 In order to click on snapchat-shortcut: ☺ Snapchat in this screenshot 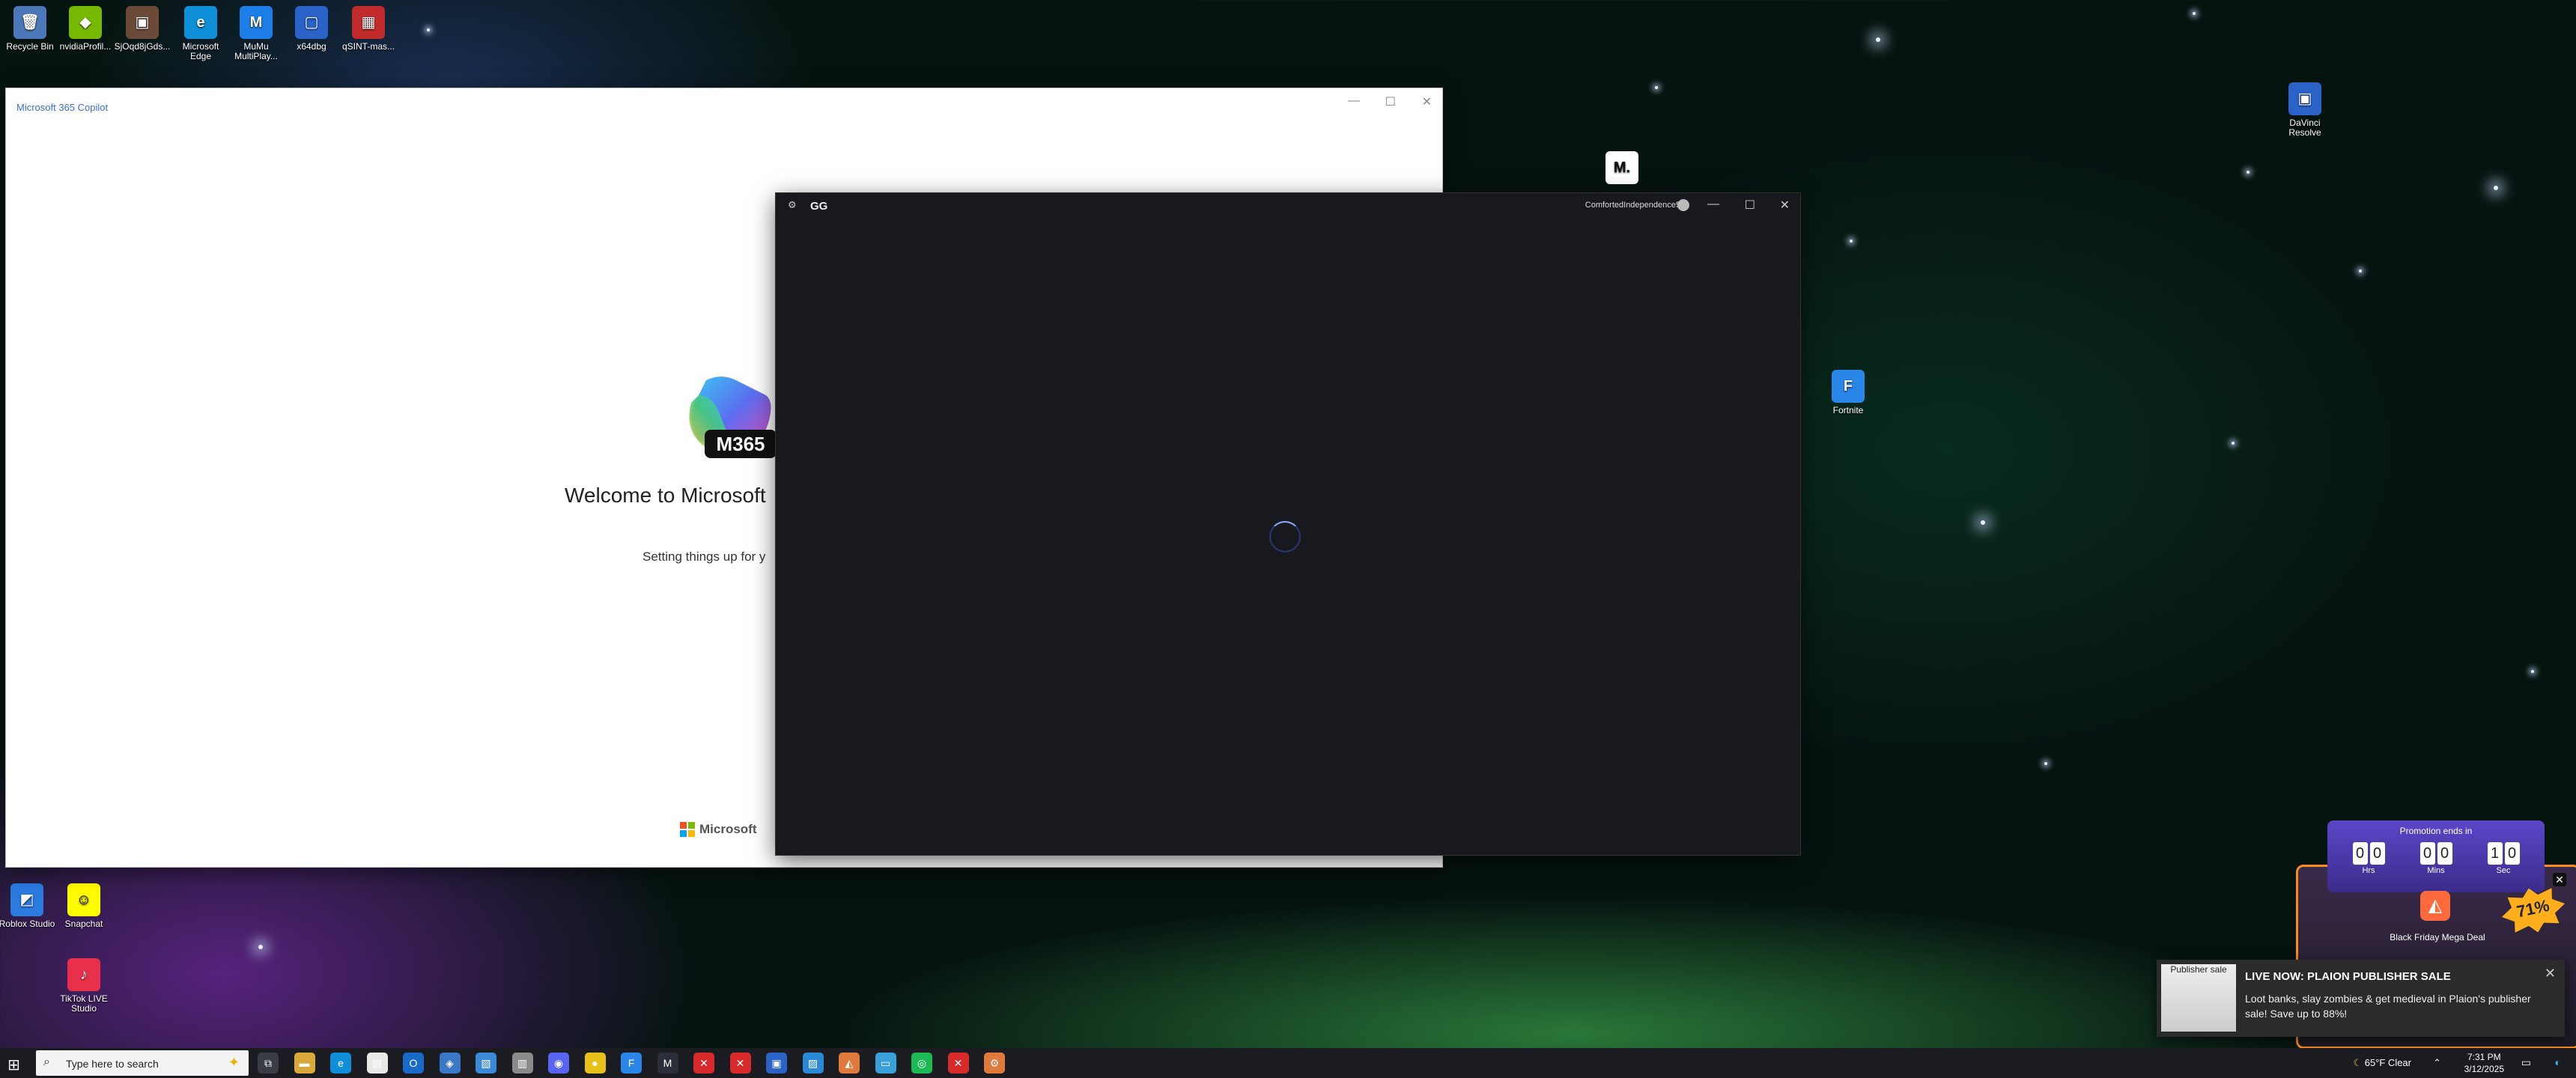, I will do `click(84, 906)`.